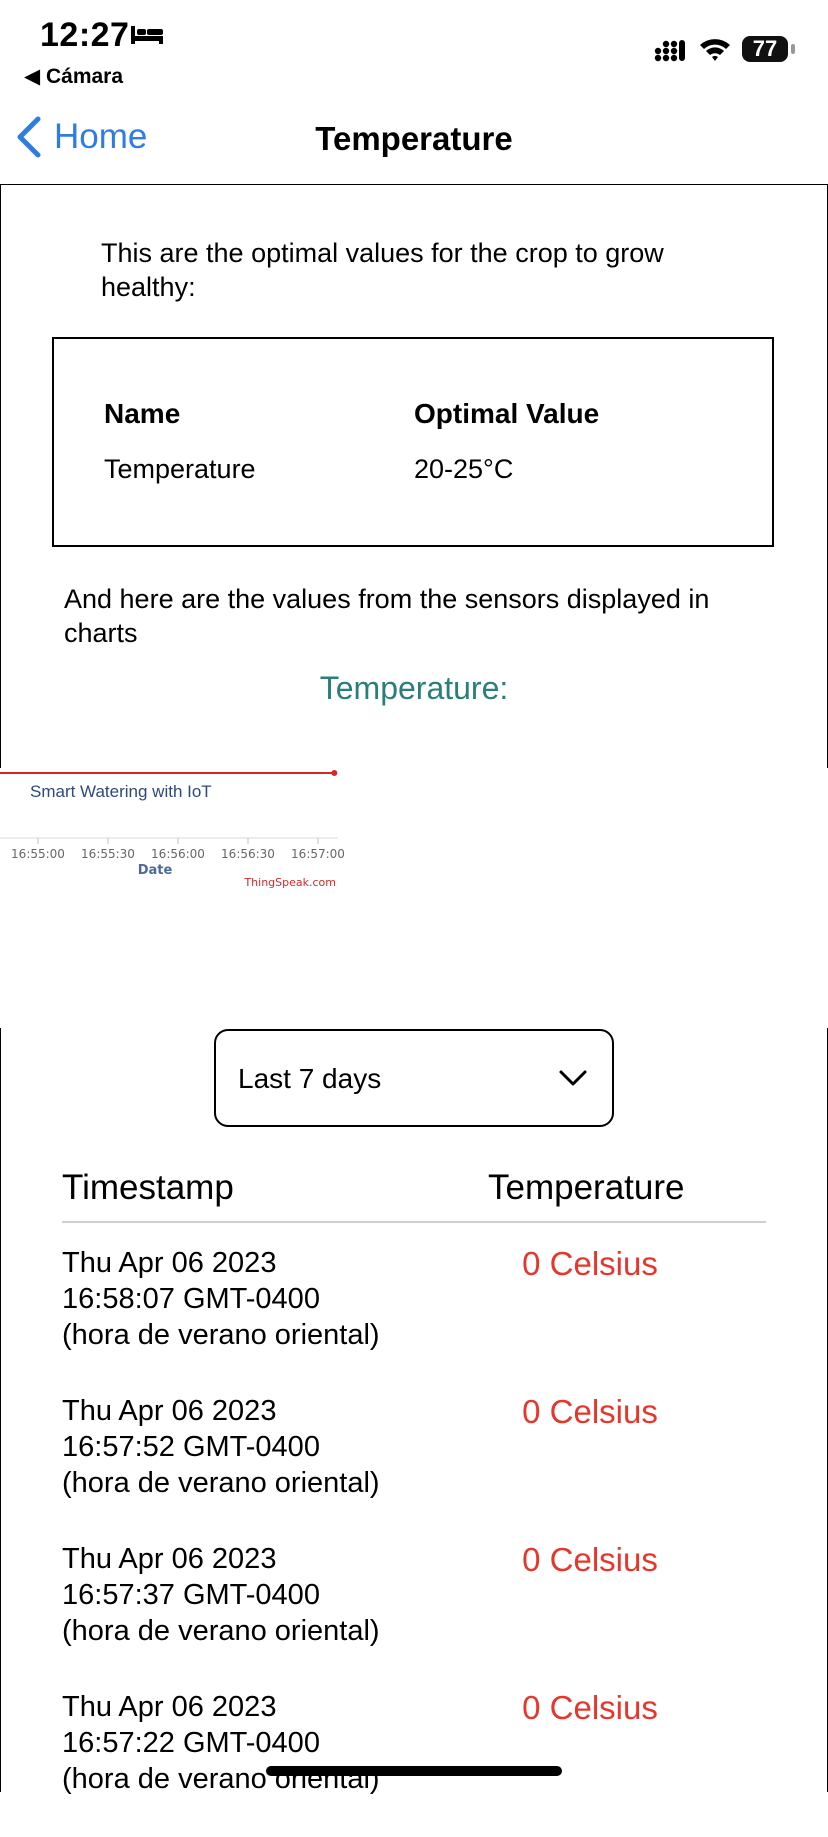  I want to click on battery-level: 77, so click(765, 48).